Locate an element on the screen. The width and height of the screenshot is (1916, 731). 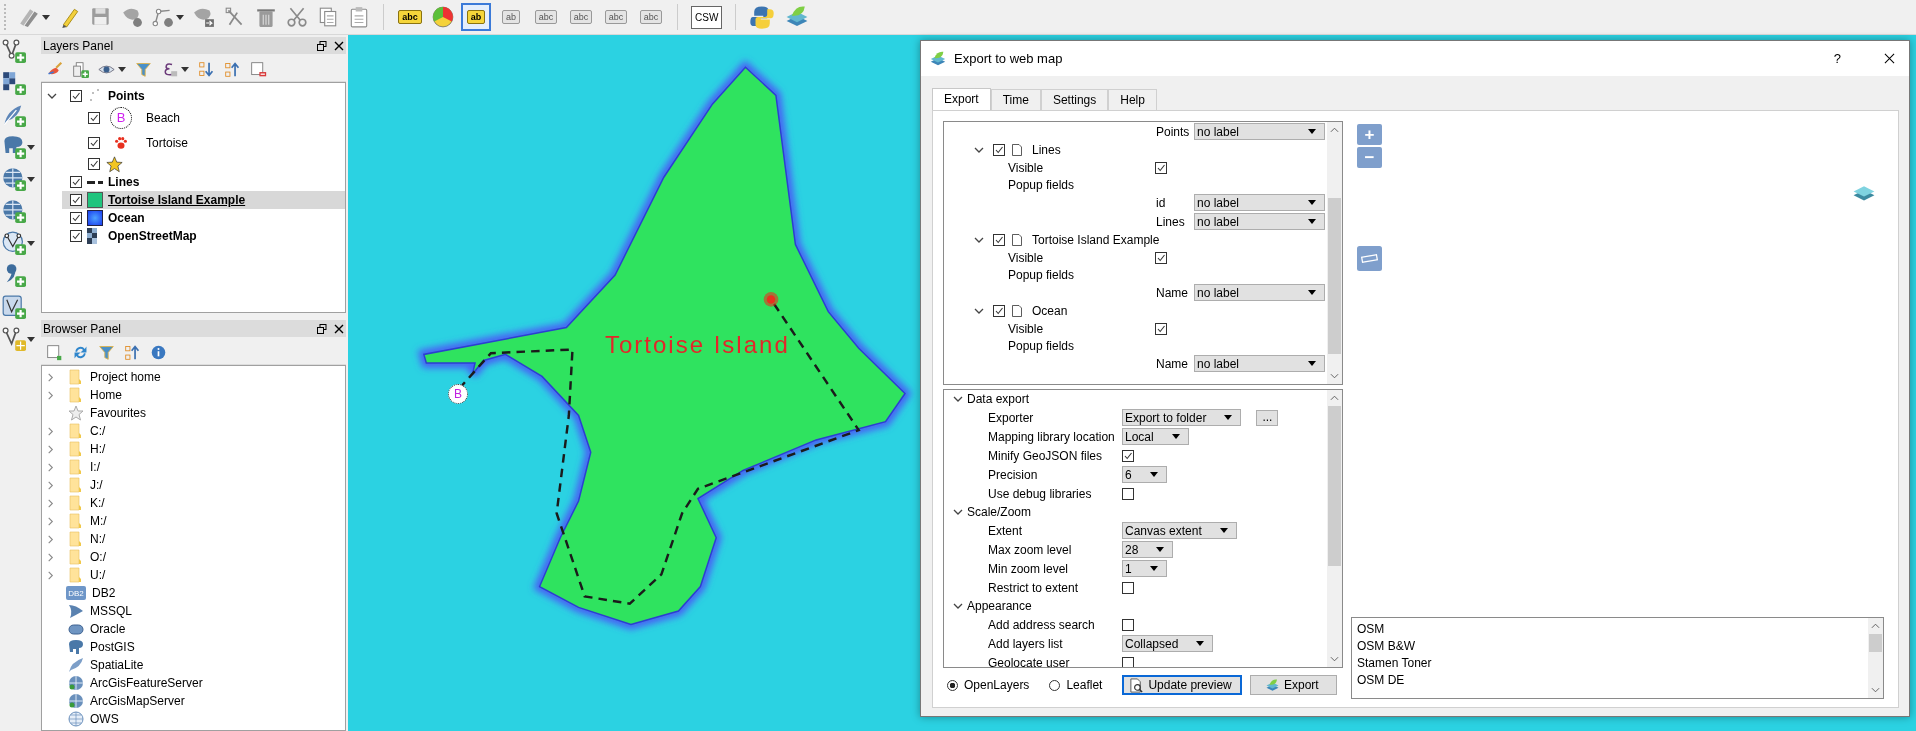
layer-row: B Beach is located at coordinates (203, 117).